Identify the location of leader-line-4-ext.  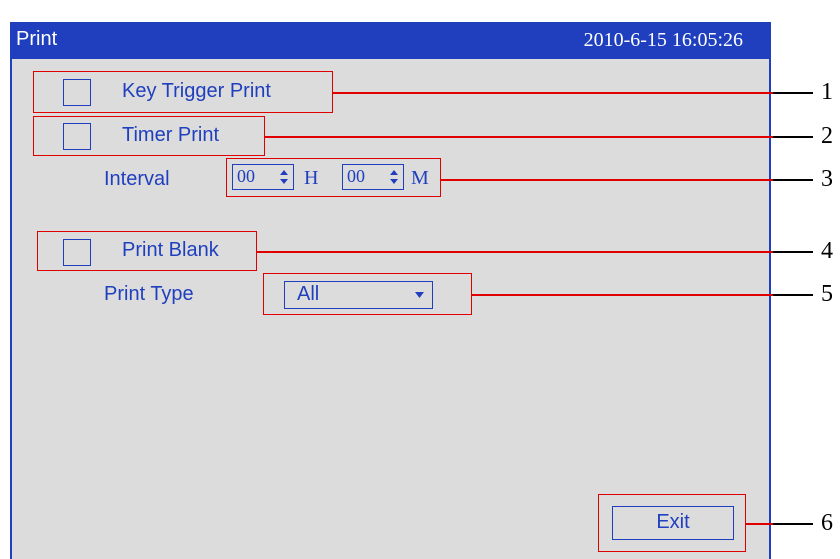
(793, 252).